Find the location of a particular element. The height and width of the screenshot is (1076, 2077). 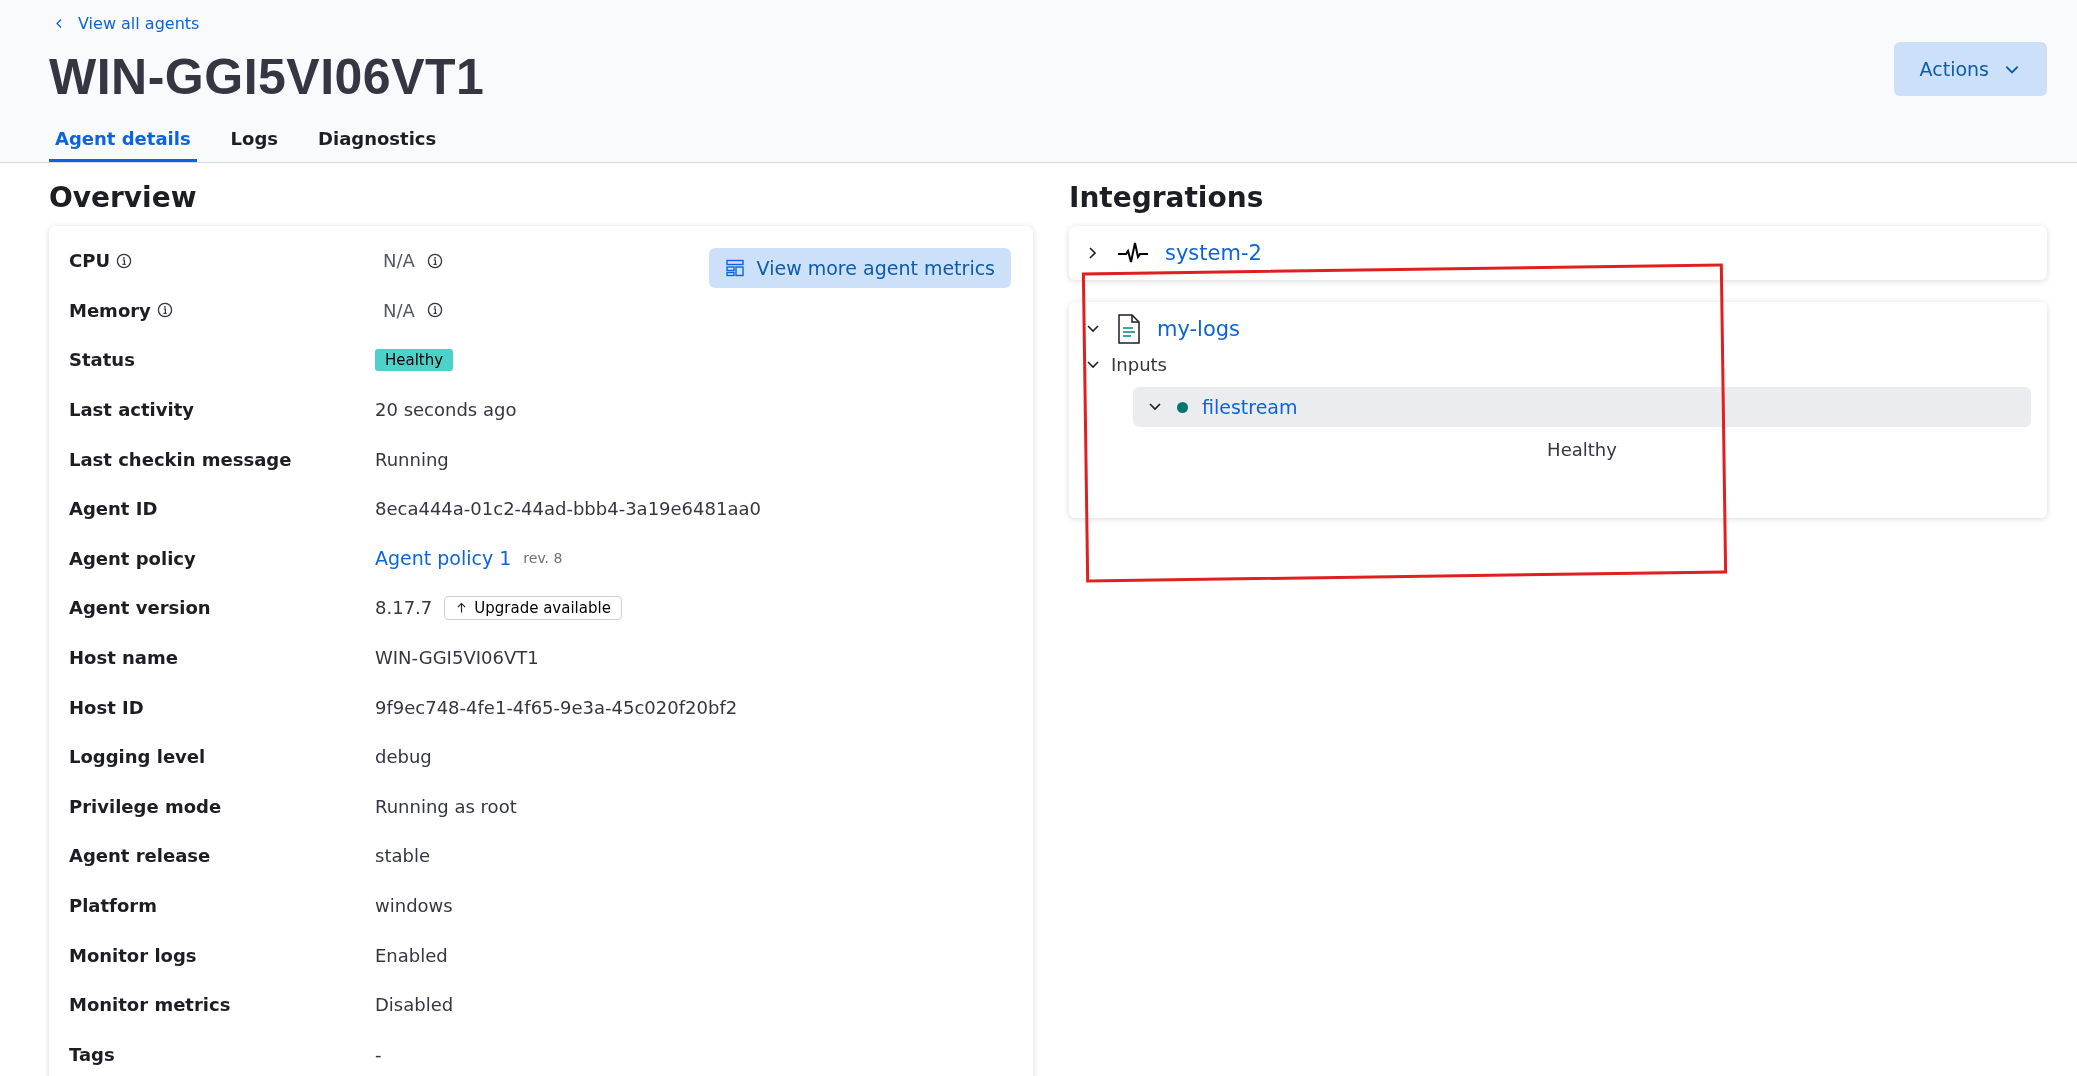

field-label: Tags is located at coordinates (92, 1054).